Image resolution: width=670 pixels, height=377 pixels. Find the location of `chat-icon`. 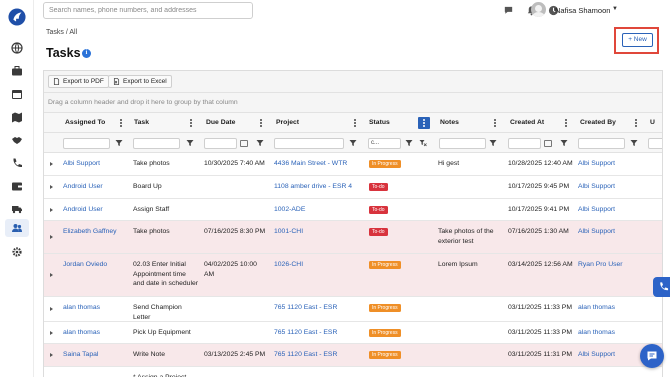

chat-icon is located at coordinates (508, 10).